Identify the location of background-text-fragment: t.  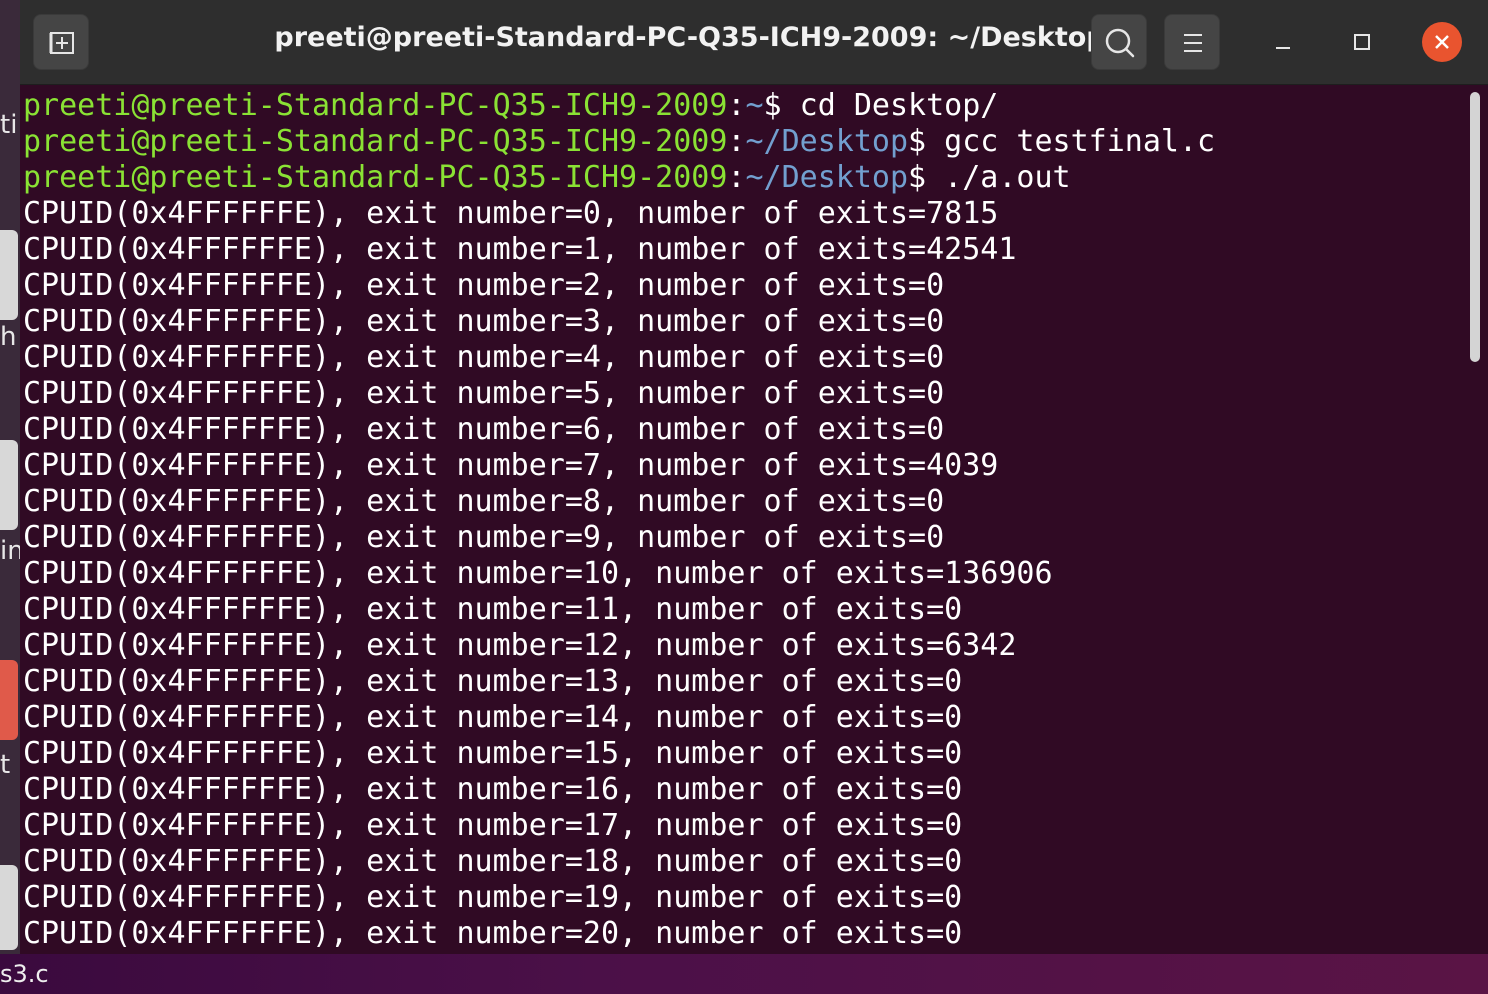
(5, 765).